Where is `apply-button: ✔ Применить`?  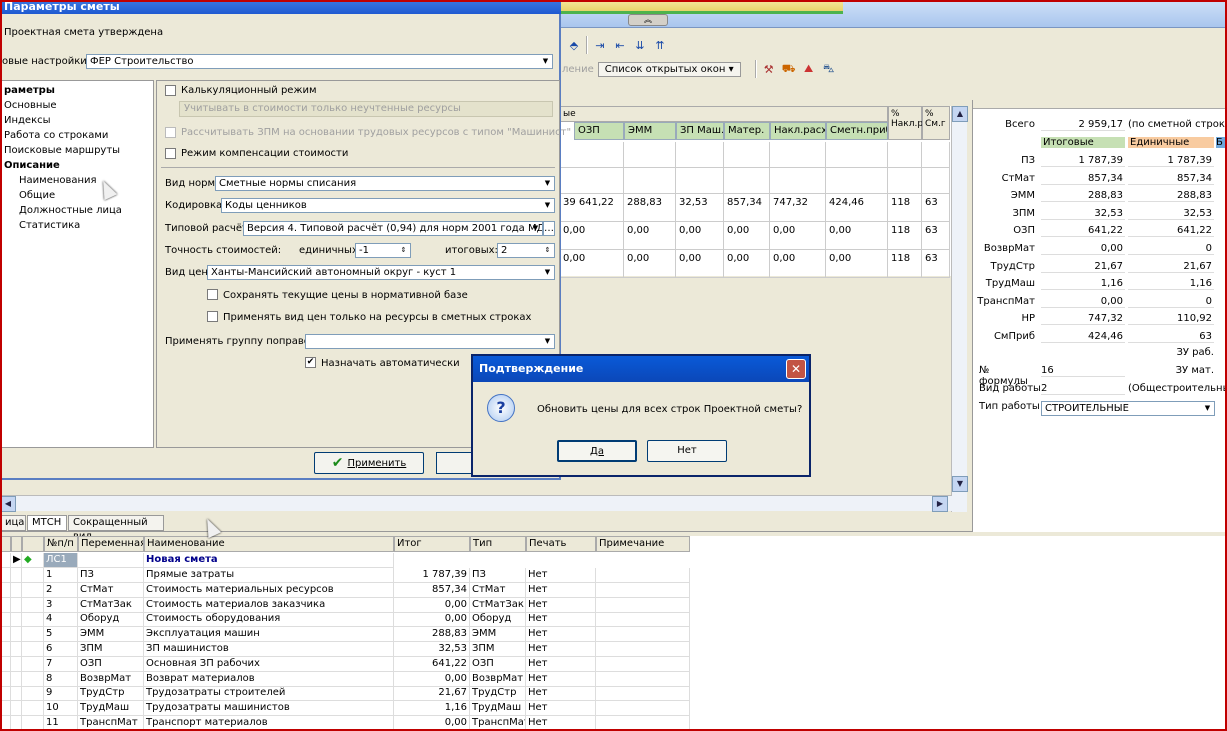
apply-button: ✔ Применить is located at coordinates (369, 463).